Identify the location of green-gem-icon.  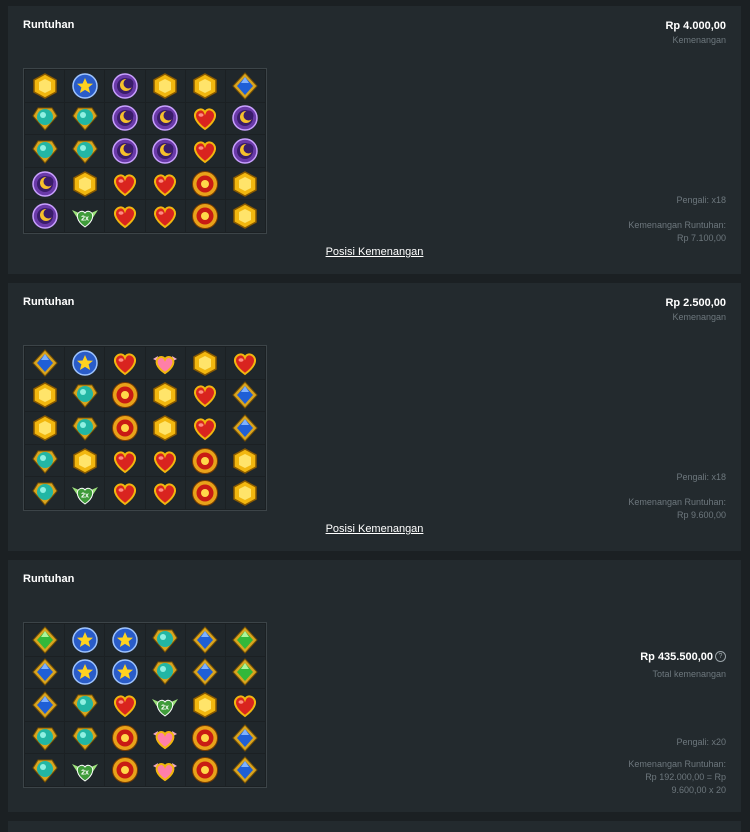
(44, 640).